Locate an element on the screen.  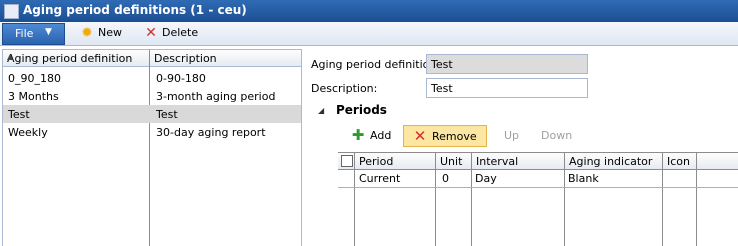
red-x-icon: ✕ is located at coordinates (420, 136).